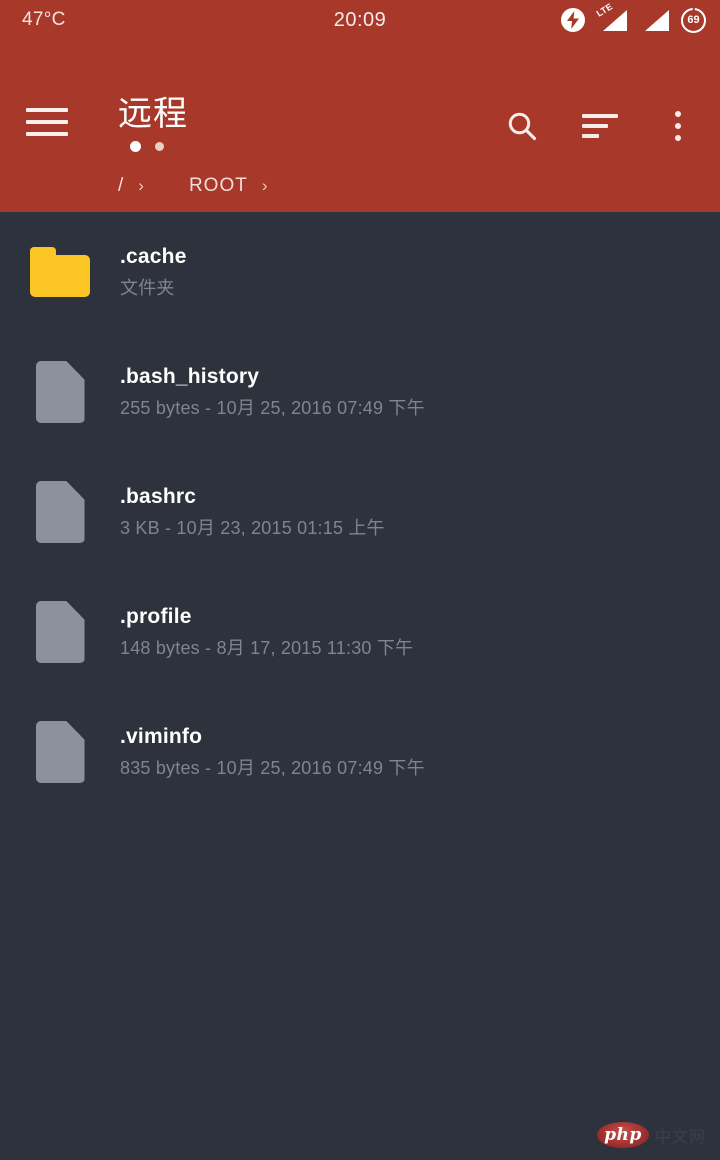  I want to click on flash-circle-icon, so click(573, 20).